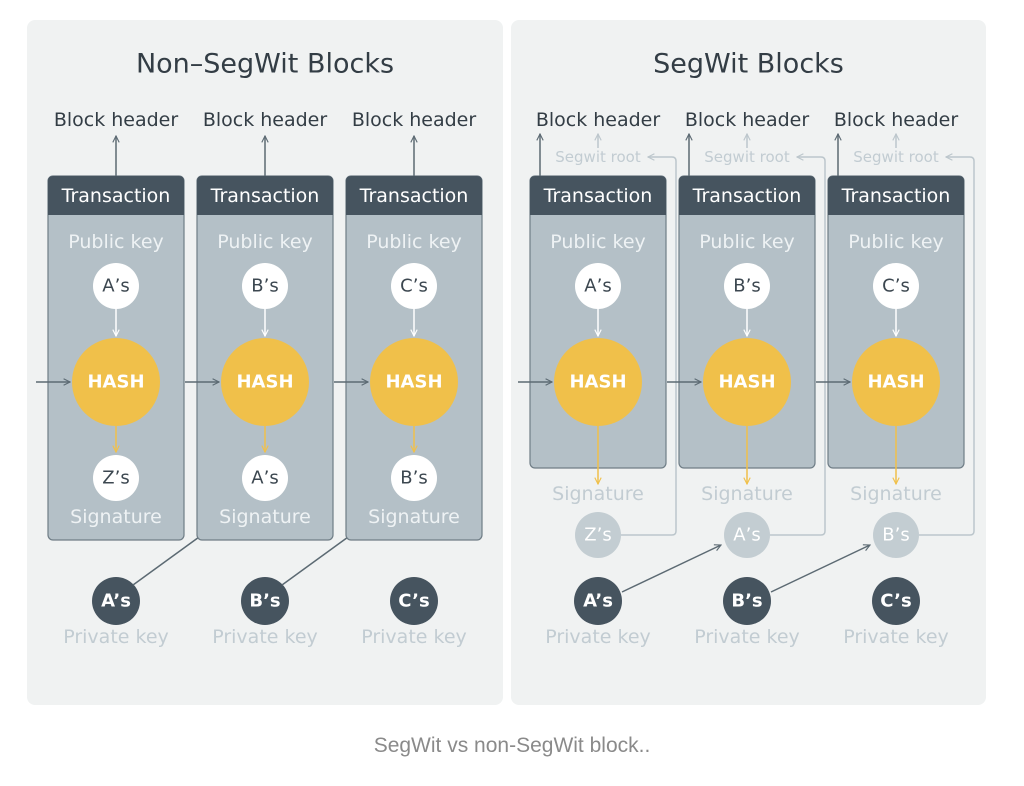 The image size is (1024, 786). I want to click on figure-caption: SegWit vs non-SegWit block.., so click(512, 745).